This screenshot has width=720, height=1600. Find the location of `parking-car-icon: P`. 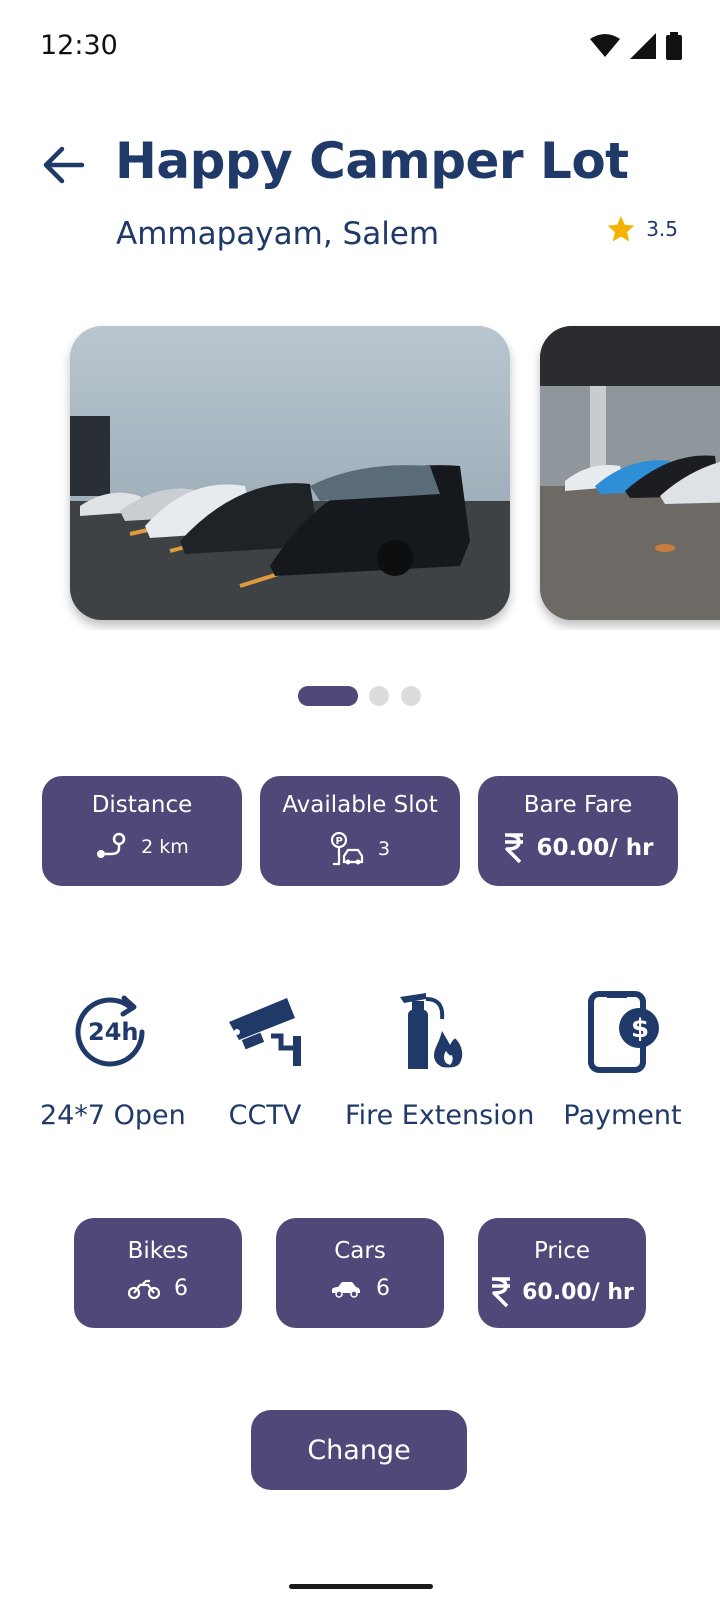

parking-car-icon: P is located at coordinates (347, 849).